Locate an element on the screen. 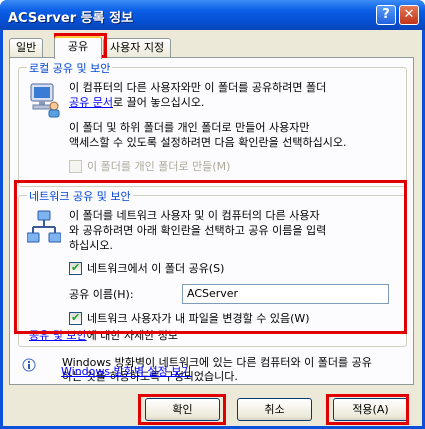  local-desc-line2-suffix: 로 끌어 놓으십시오. is located at coordinates (158, 102).